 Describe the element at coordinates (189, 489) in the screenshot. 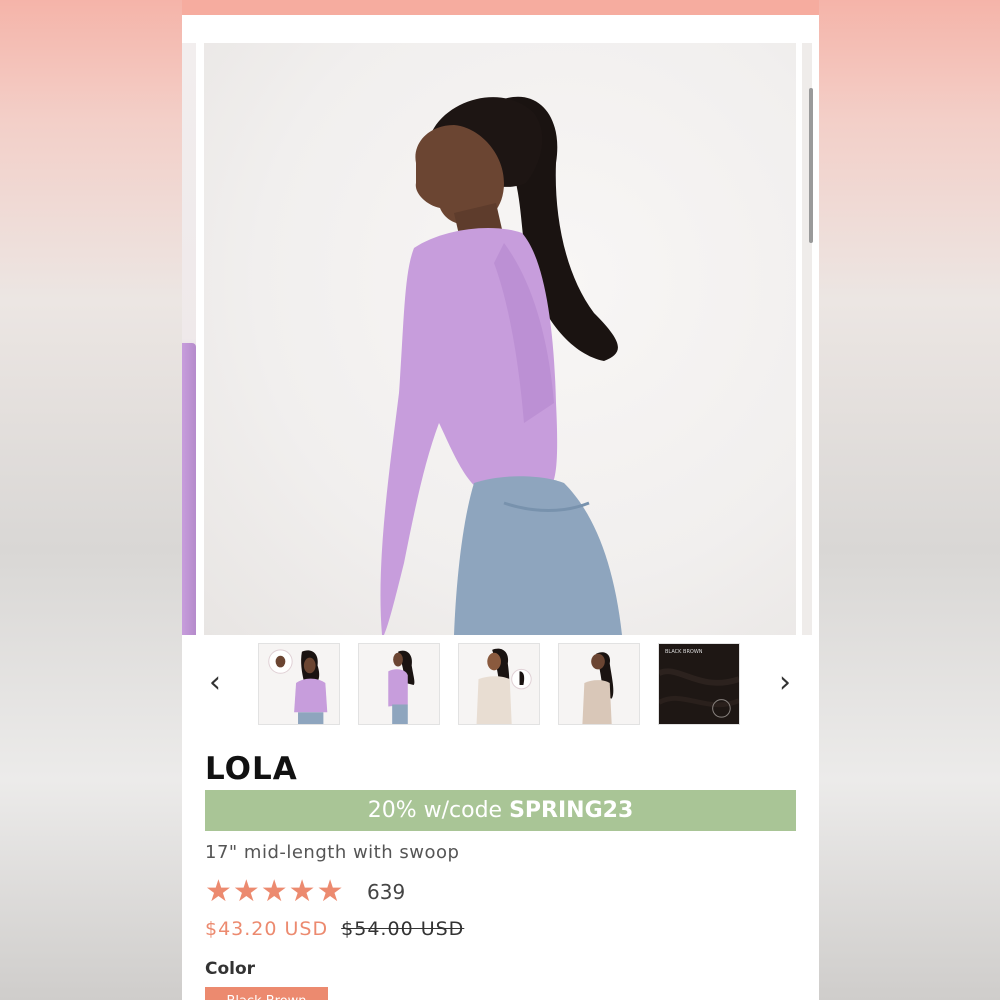

I see `previous-slide-image` at that location.